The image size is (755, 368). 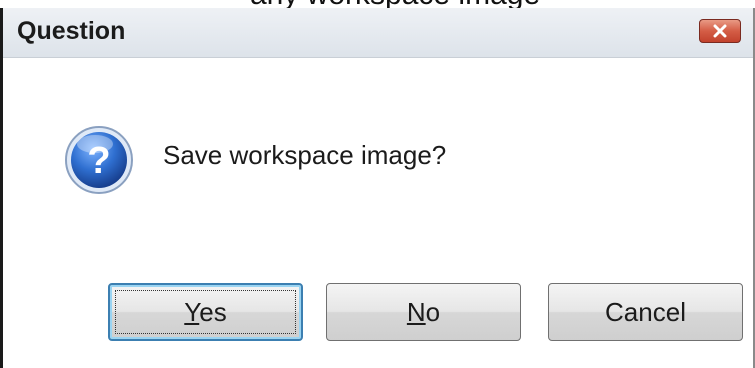 I want to click on dialog-title: Question, so click(x=71, y=31).